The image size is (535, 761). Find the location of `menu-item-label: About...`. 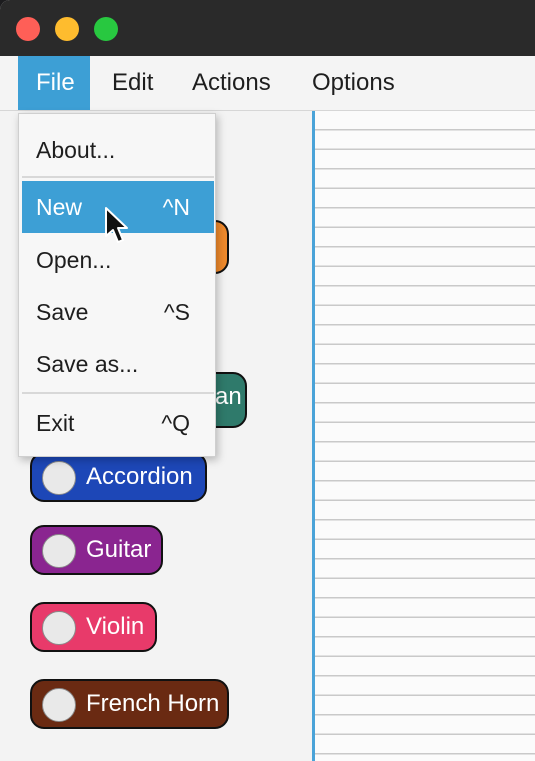

menu-item-label: About... is located at coordinates (76, 150).